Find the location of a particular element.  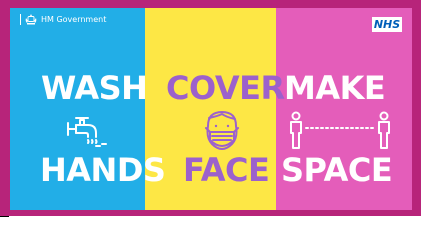

hm-government-label: HM Government is located at coordinates (74, 19).